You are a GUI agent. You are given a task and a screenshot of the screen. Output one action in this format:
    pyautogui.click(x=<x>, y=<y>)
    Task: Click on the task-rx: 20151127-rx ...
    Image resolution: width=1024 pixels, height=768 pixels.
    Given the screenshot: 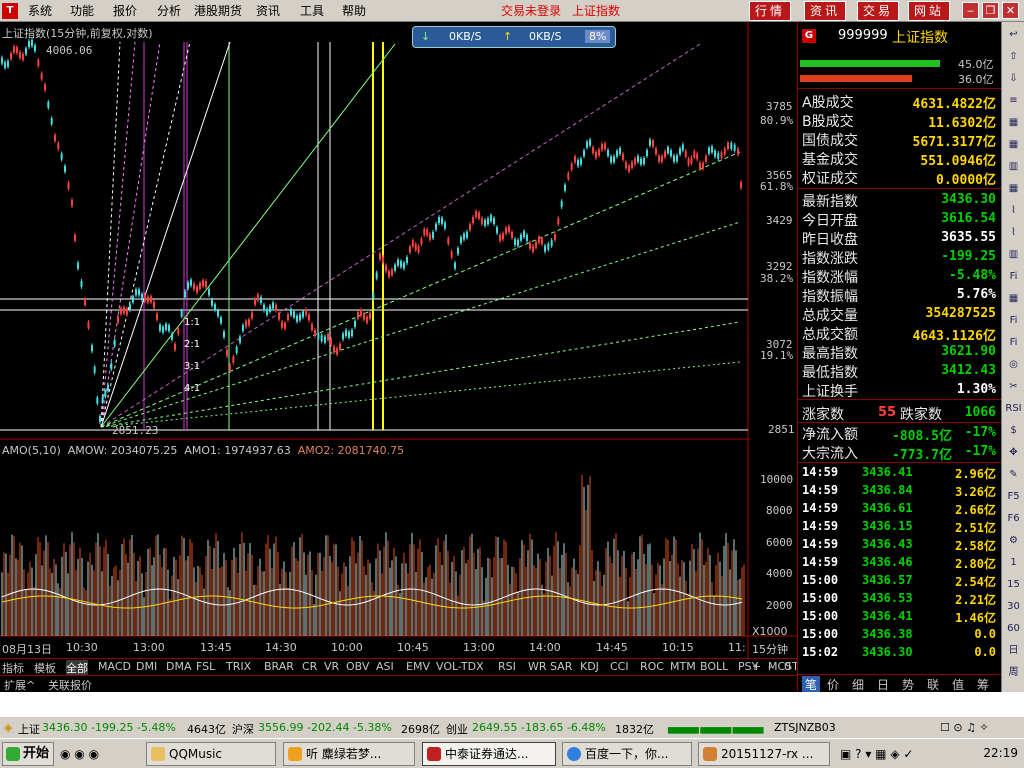 What is the action you would take?
    pyautogui.click(x=764, y=754)
    